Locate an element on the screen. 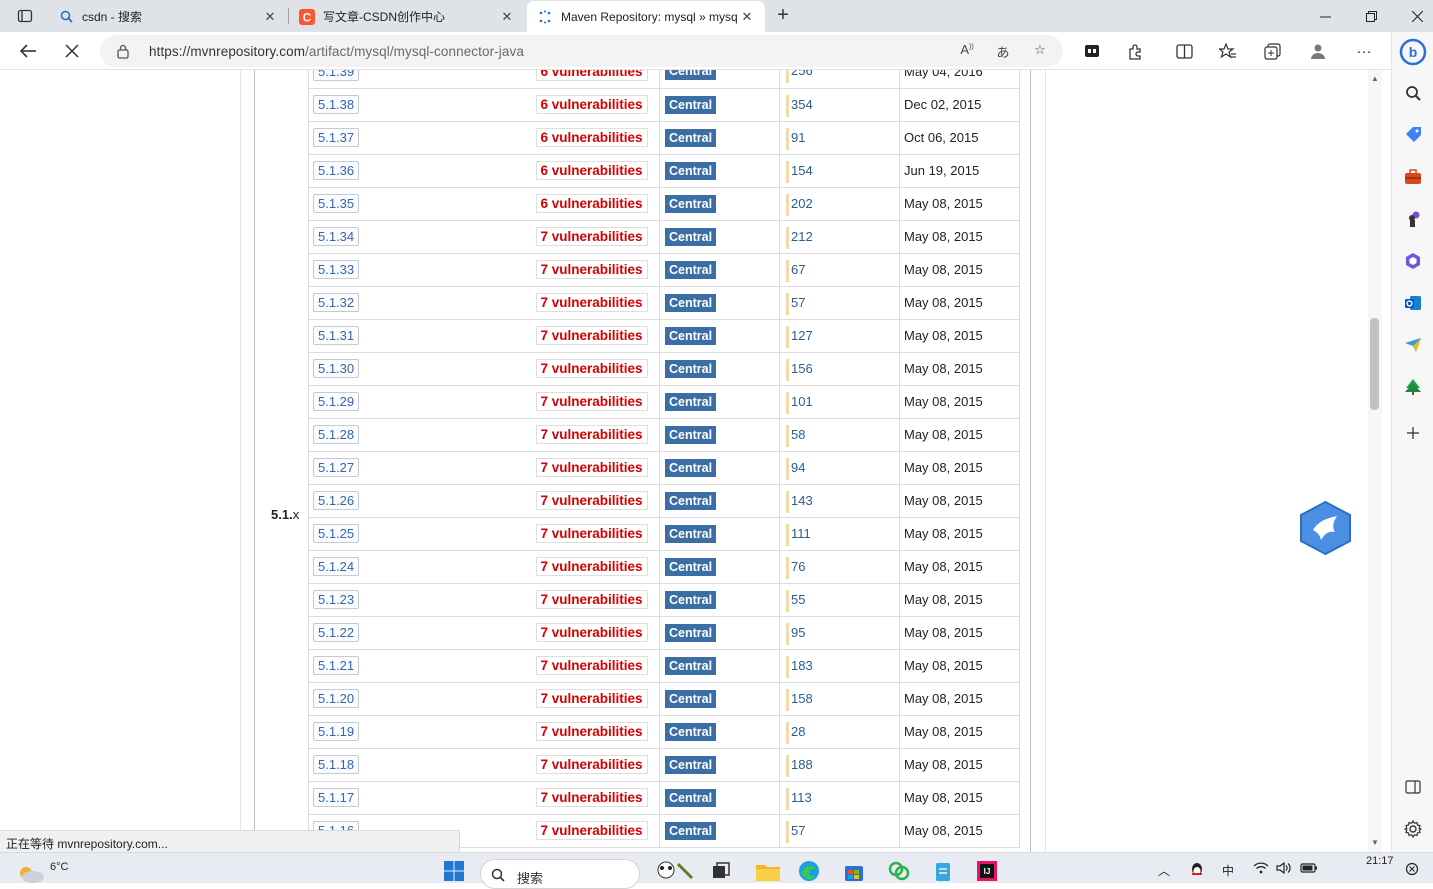 This screenshot has height=889, width=1433. read-aloud-icon: A)) is located at coordinates (967, 51).